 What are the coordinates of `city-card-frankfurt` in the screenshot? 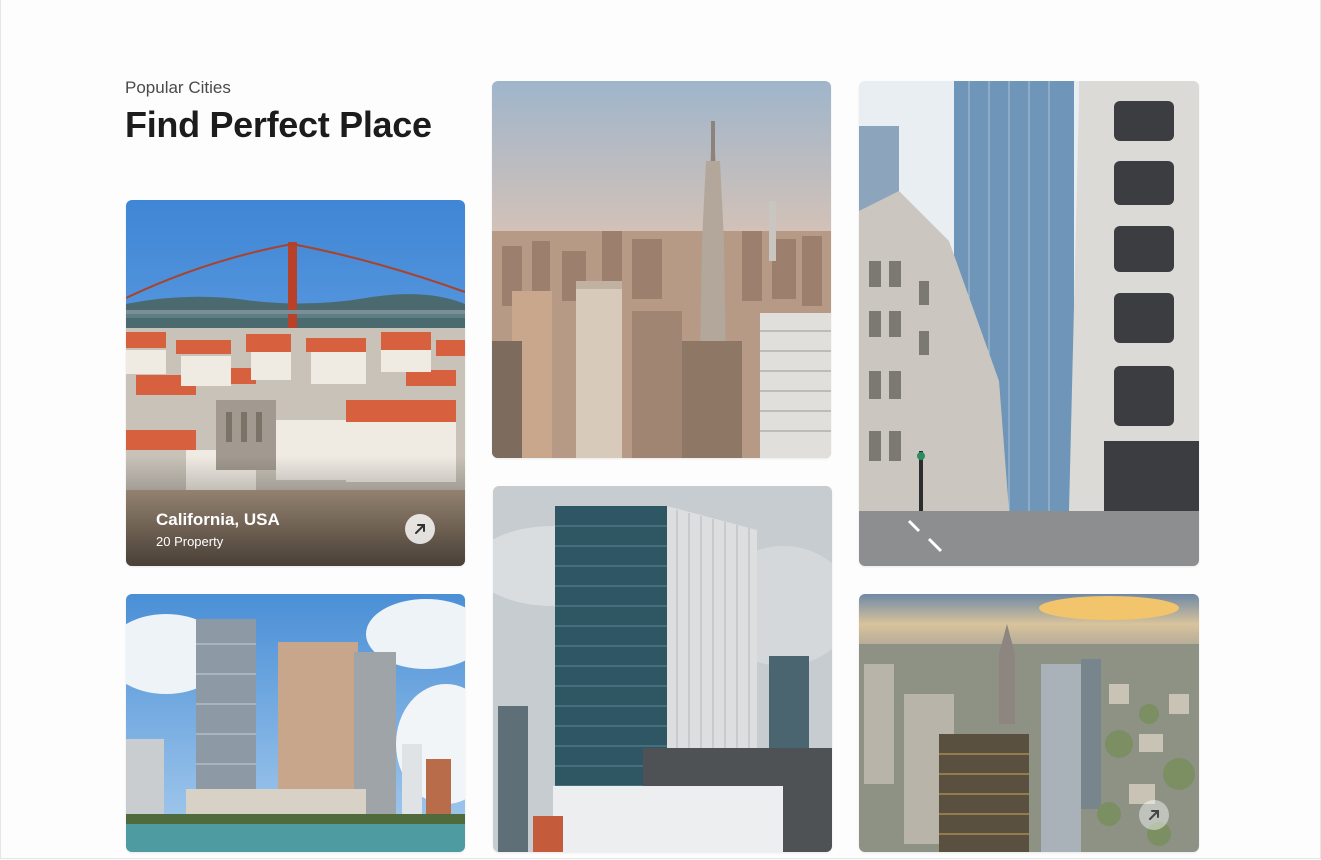 It's located at (1029, 723).